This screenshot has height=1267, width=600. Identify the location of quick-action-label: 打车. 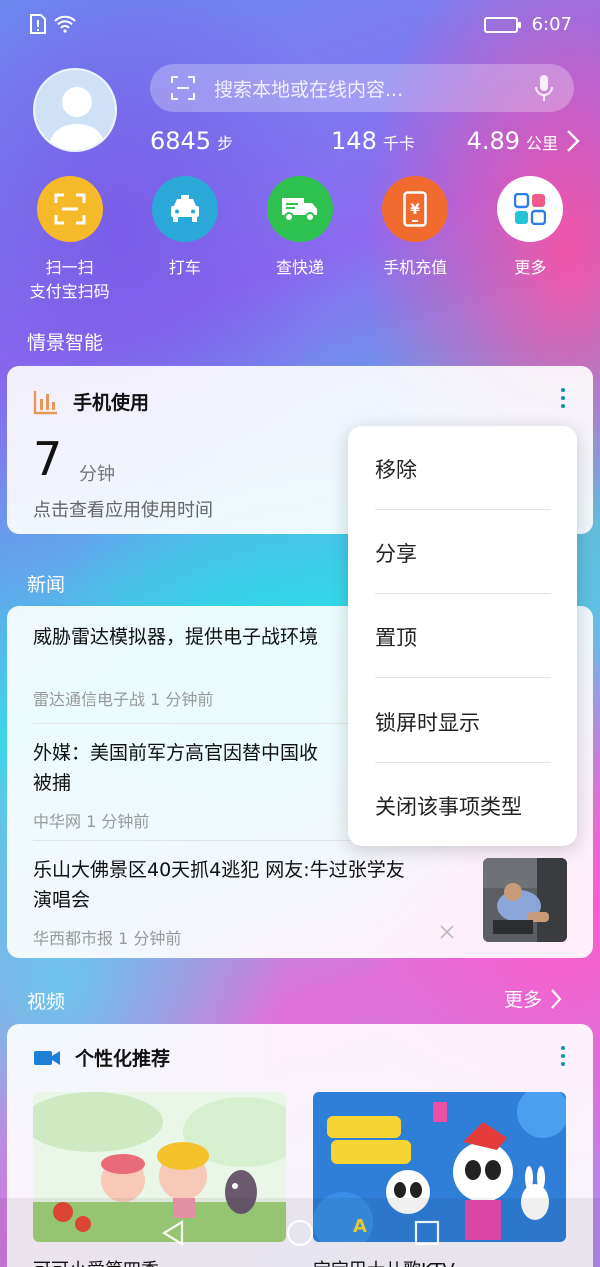
(184, 267).